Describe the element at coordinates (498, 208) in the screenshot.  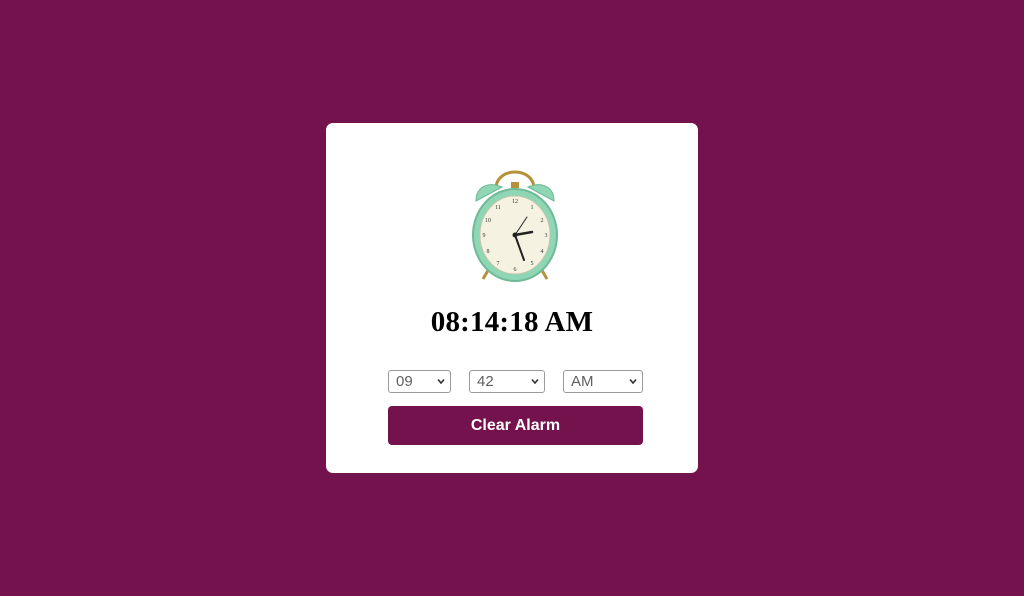
I see `svg-text: 11` at that location.